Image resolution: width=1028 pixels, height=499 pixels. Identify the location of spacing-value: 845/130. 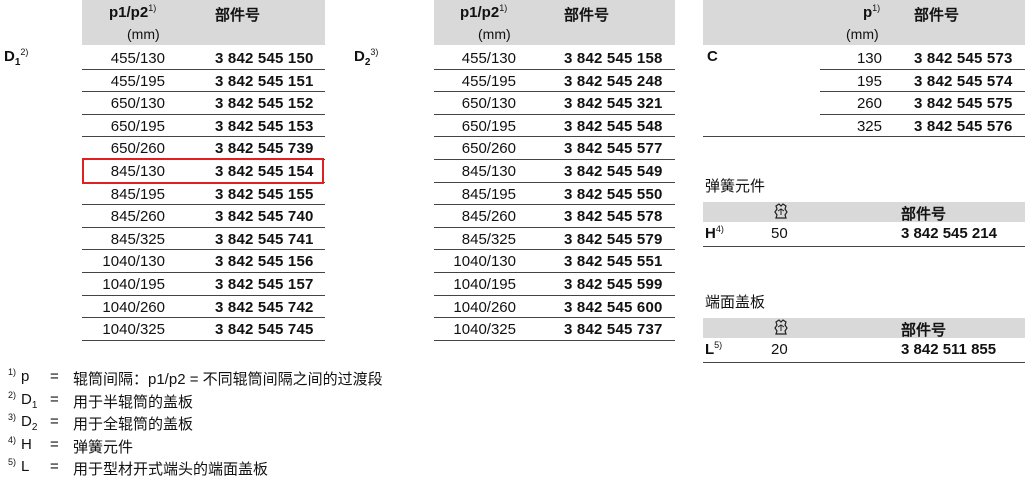
(488, 171).